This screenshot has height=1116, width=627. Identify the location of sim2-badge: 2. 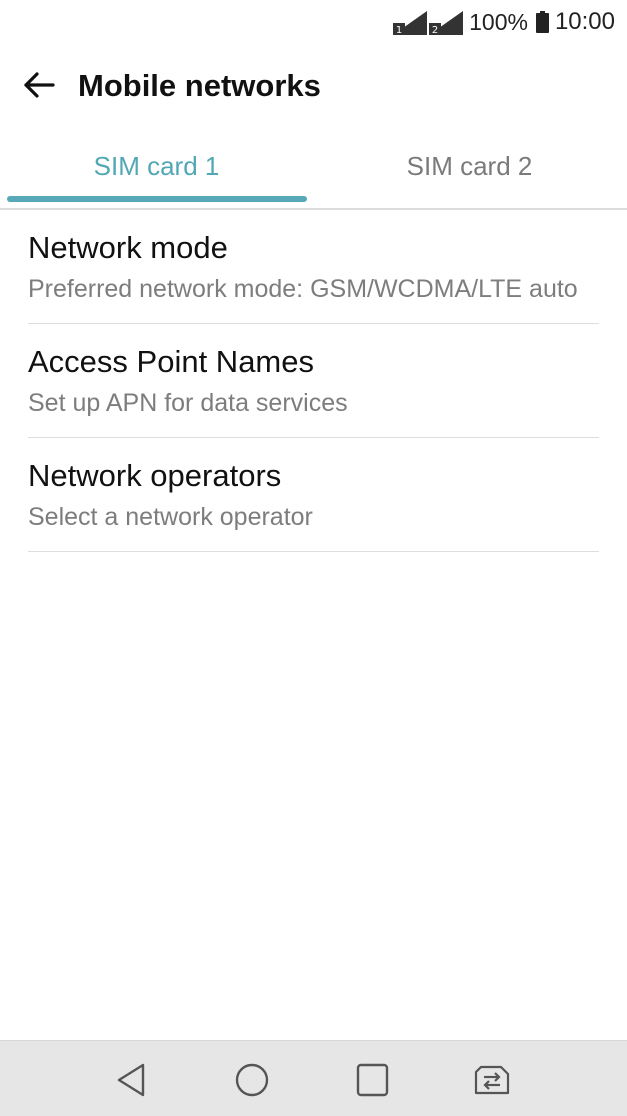
(435, 30).